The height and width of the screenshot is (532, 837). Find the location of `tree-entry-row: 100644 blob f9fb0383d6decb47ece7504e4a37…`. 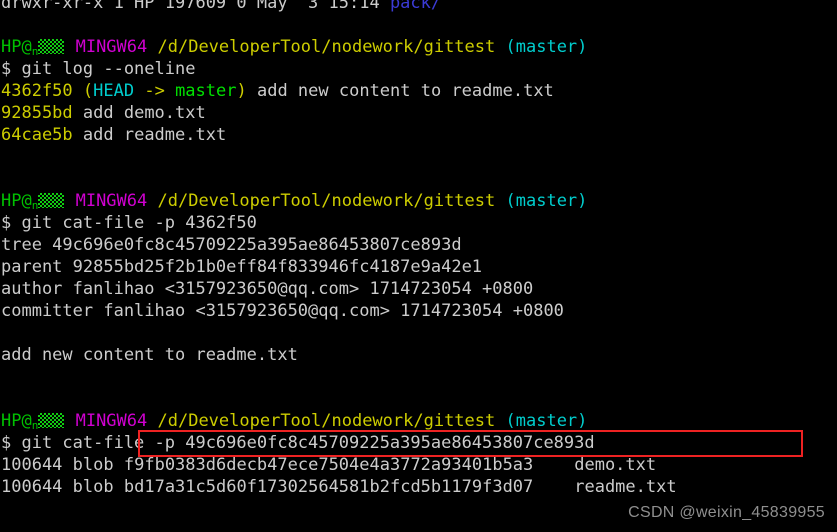

tree-entry-row: 100644 blob f9fb0383d6decb47ece7504e4a37… is located at coordinates (418, 465).